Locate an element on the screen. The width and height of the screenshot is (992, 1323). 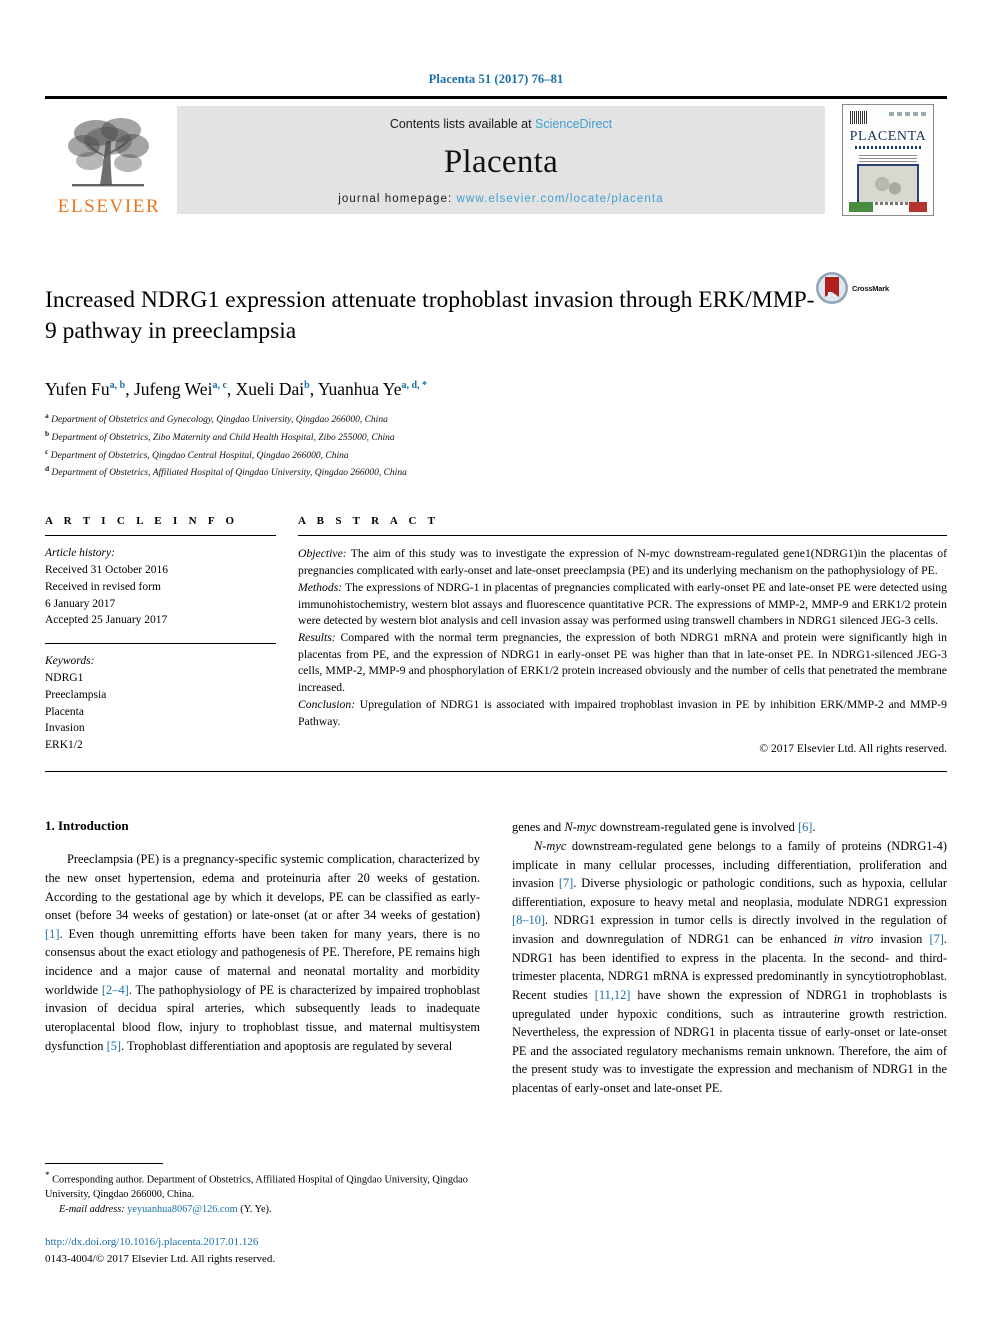
article-history-label: Article history: is located at coordinates (80, 553).